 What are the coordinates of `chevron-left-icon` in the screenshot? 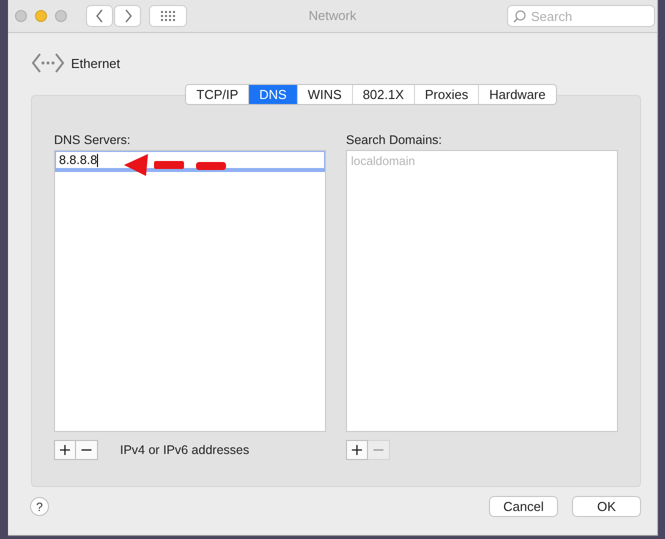 It's located at (99, 16).